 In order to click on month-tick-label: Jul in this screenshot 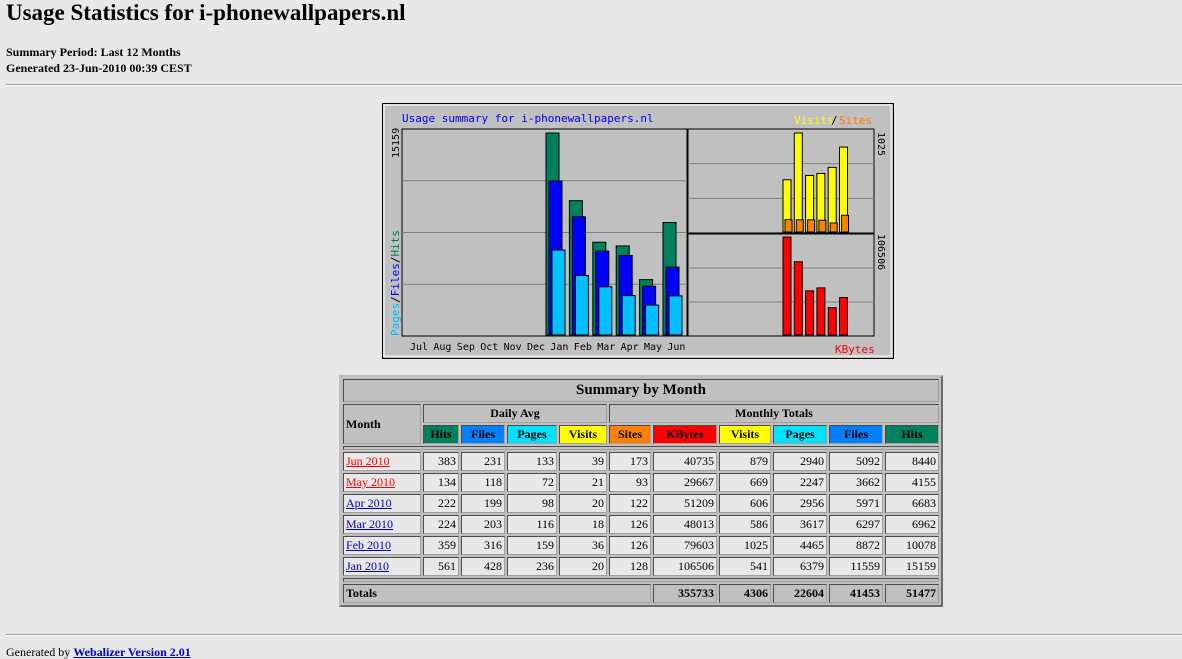, I will do `click(419, 347)`.